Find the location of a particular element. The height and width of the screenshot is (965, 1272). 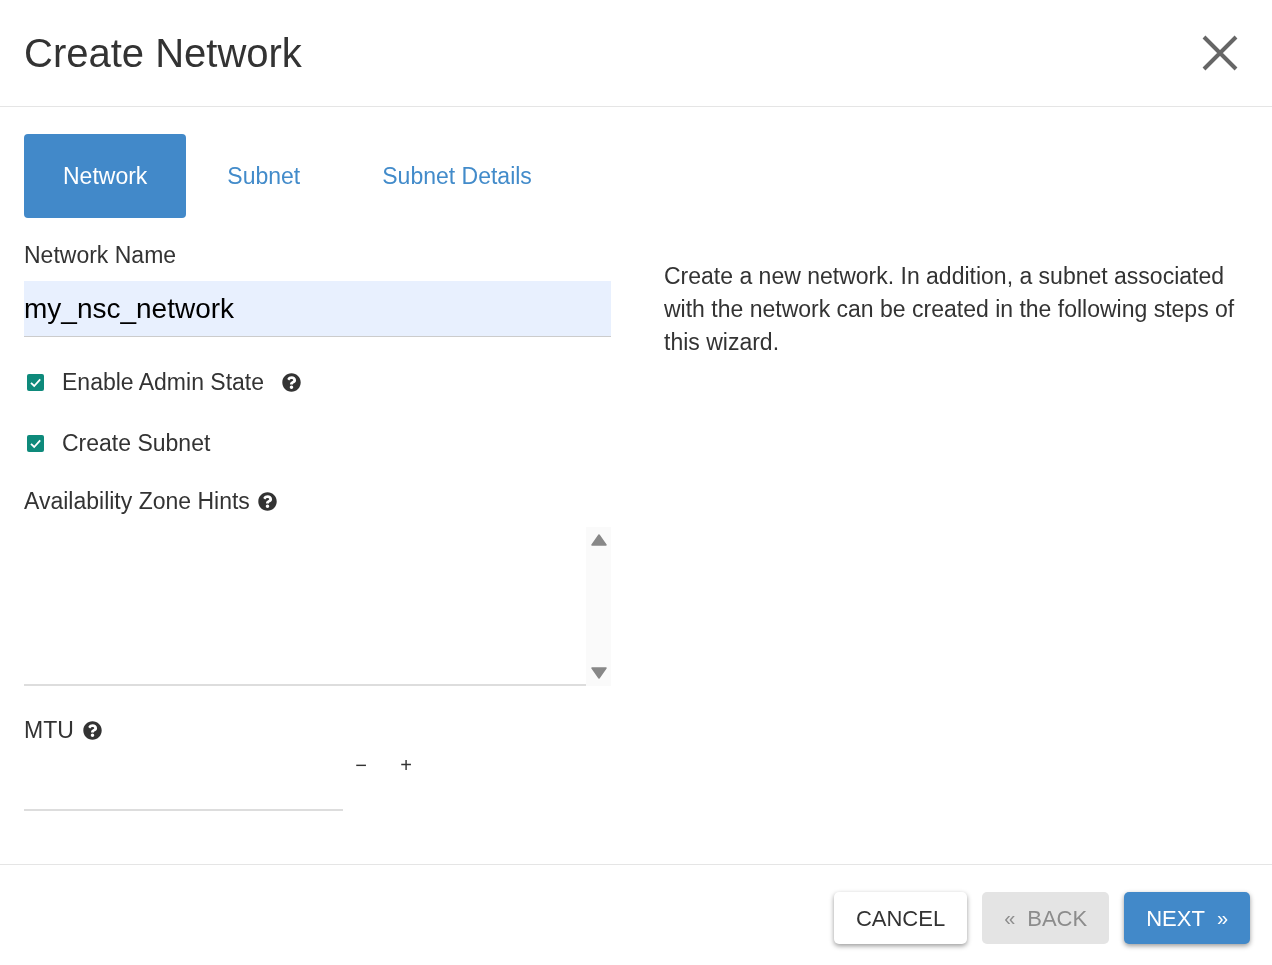

network-name-input: my_nsc_network is located at coordinates (317, 309).